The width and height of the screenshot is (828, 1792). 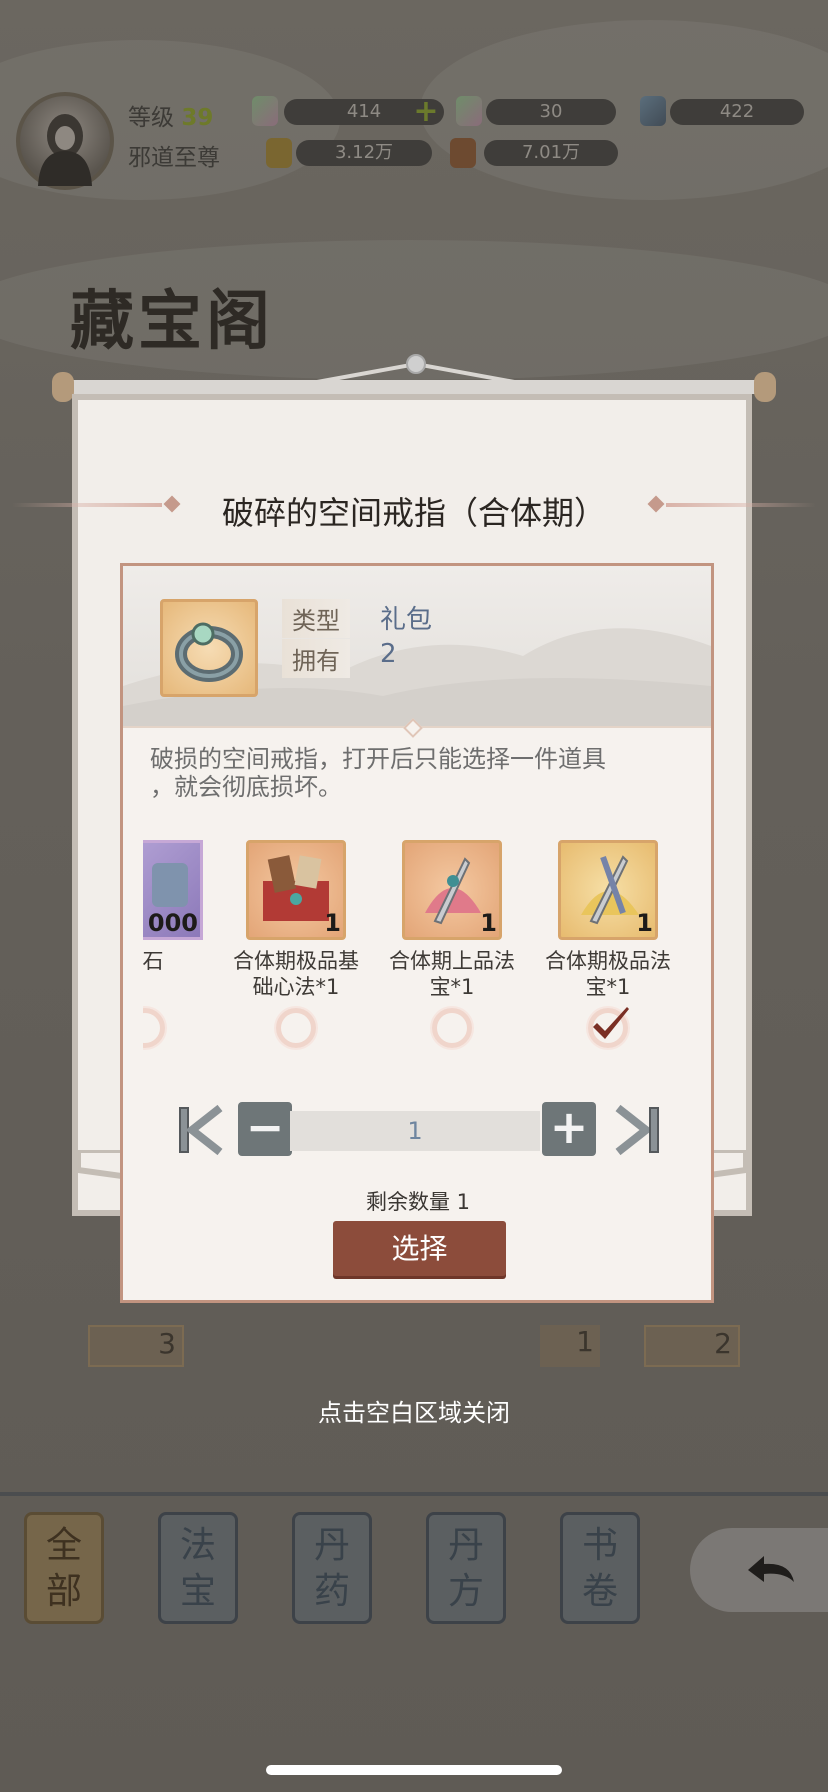 I want to click on reward-icon-frame: 000, so click(x=173, y=890).